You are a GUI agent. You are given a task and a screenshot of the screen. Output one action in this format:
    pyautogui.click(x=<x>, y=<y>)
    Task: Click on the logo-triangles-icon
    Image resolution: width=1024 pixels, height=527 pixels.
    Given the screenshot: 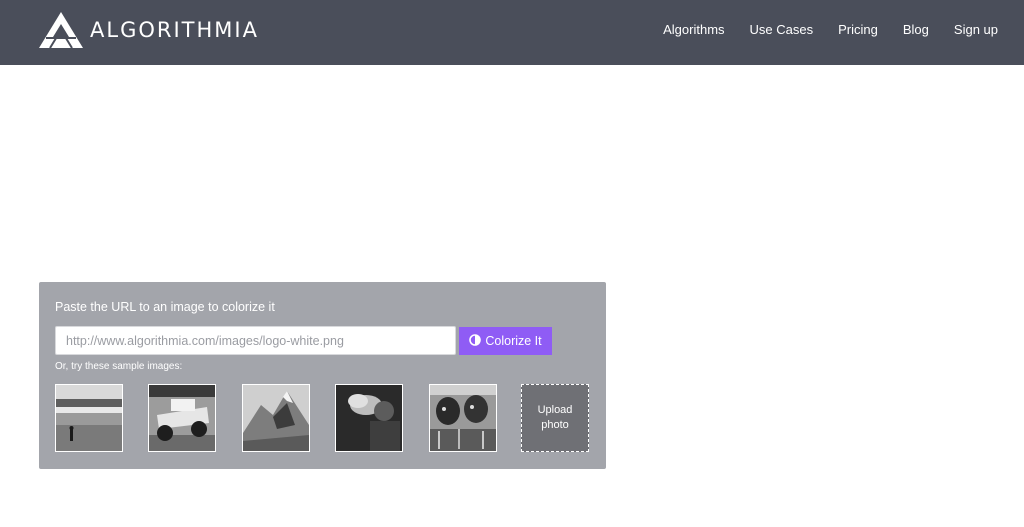 What is the action you would take?
    pyautogui.click(x=61, y=30)
    